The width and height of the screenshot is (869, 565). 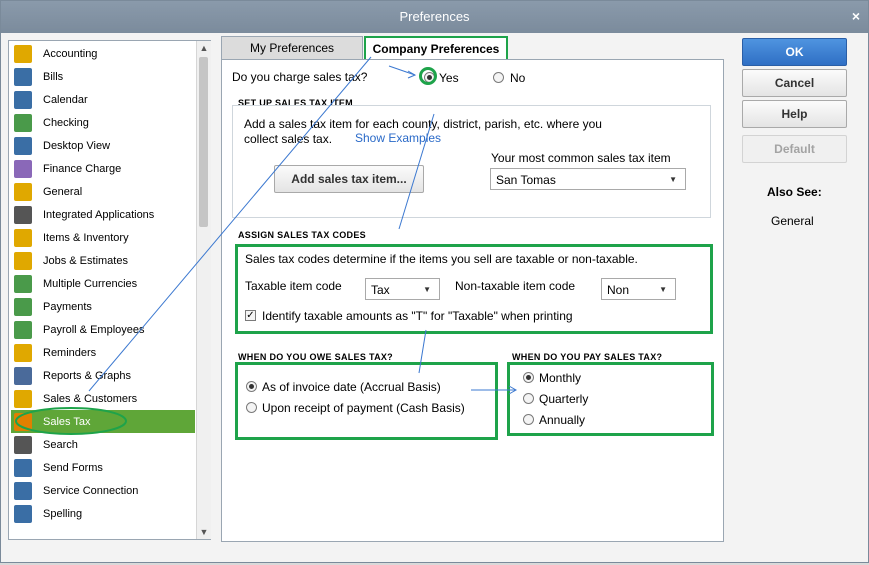 I want to click on yes-highlight-ring, so click(x=428, y=76).